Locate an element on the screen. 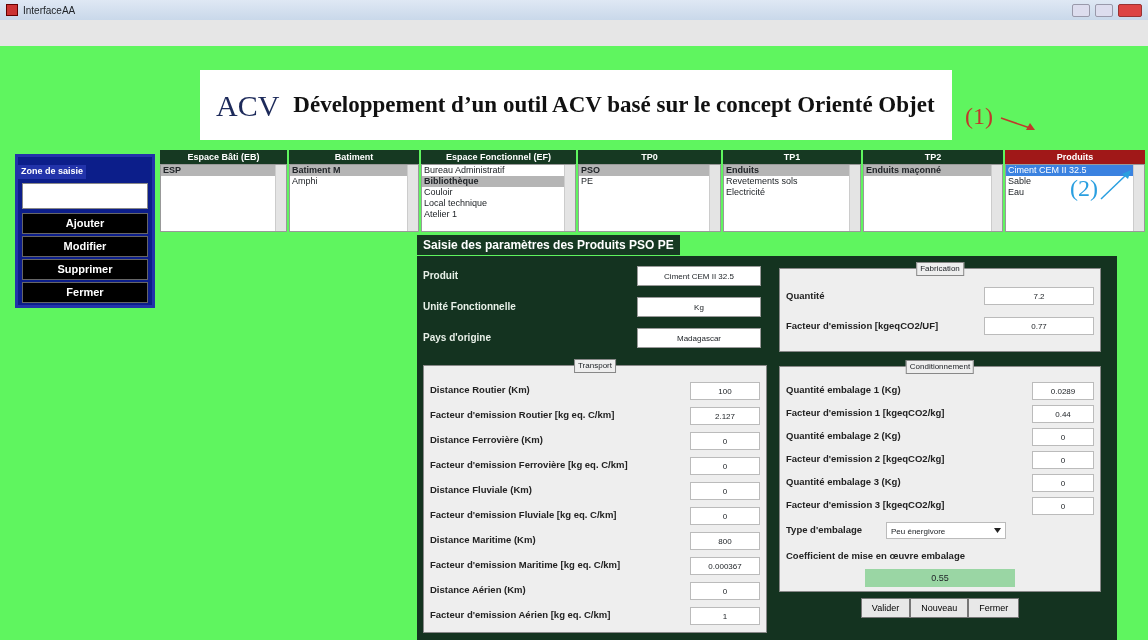 This screenshot has width=1148, height=640. list-item: ESP is located at coordinates (218, 170).